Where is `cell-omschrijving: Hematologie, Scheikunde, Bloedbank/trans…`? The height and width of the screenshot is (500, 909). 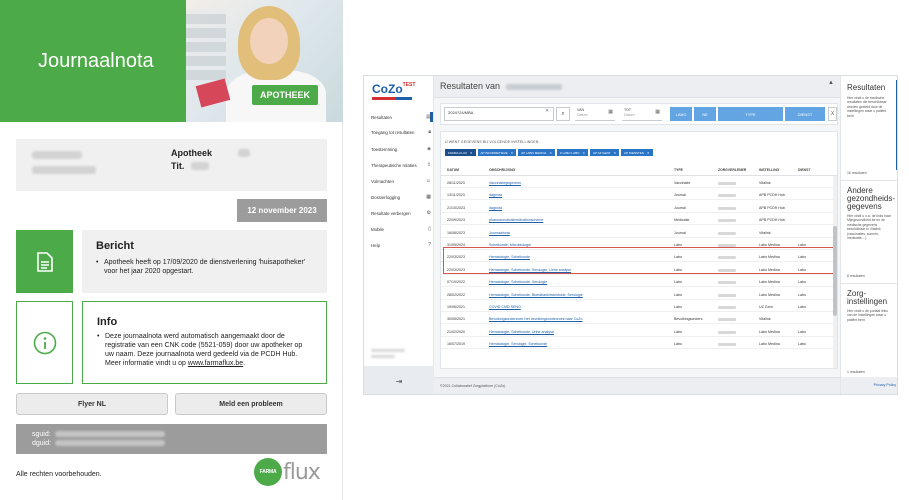
cell-omschrijving: Hematologie, Scheikunde, Bloedbank/trans… is located at coordinates (536, 295).